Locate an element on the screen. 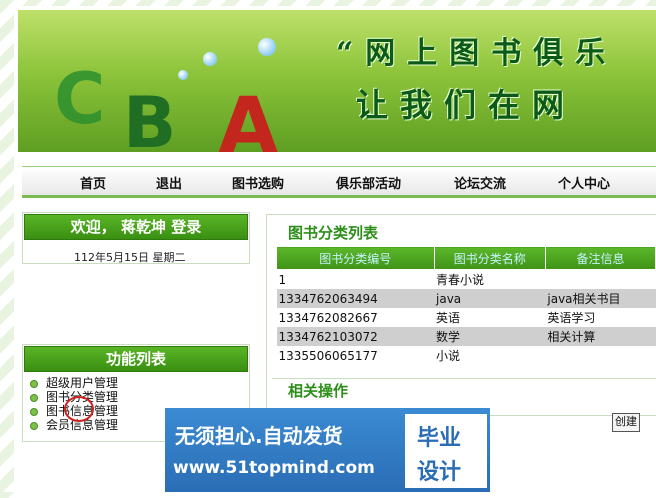 The height and width of the screenshot is (498, 656). create-button: 创建 is located at coordinates (626, 422).